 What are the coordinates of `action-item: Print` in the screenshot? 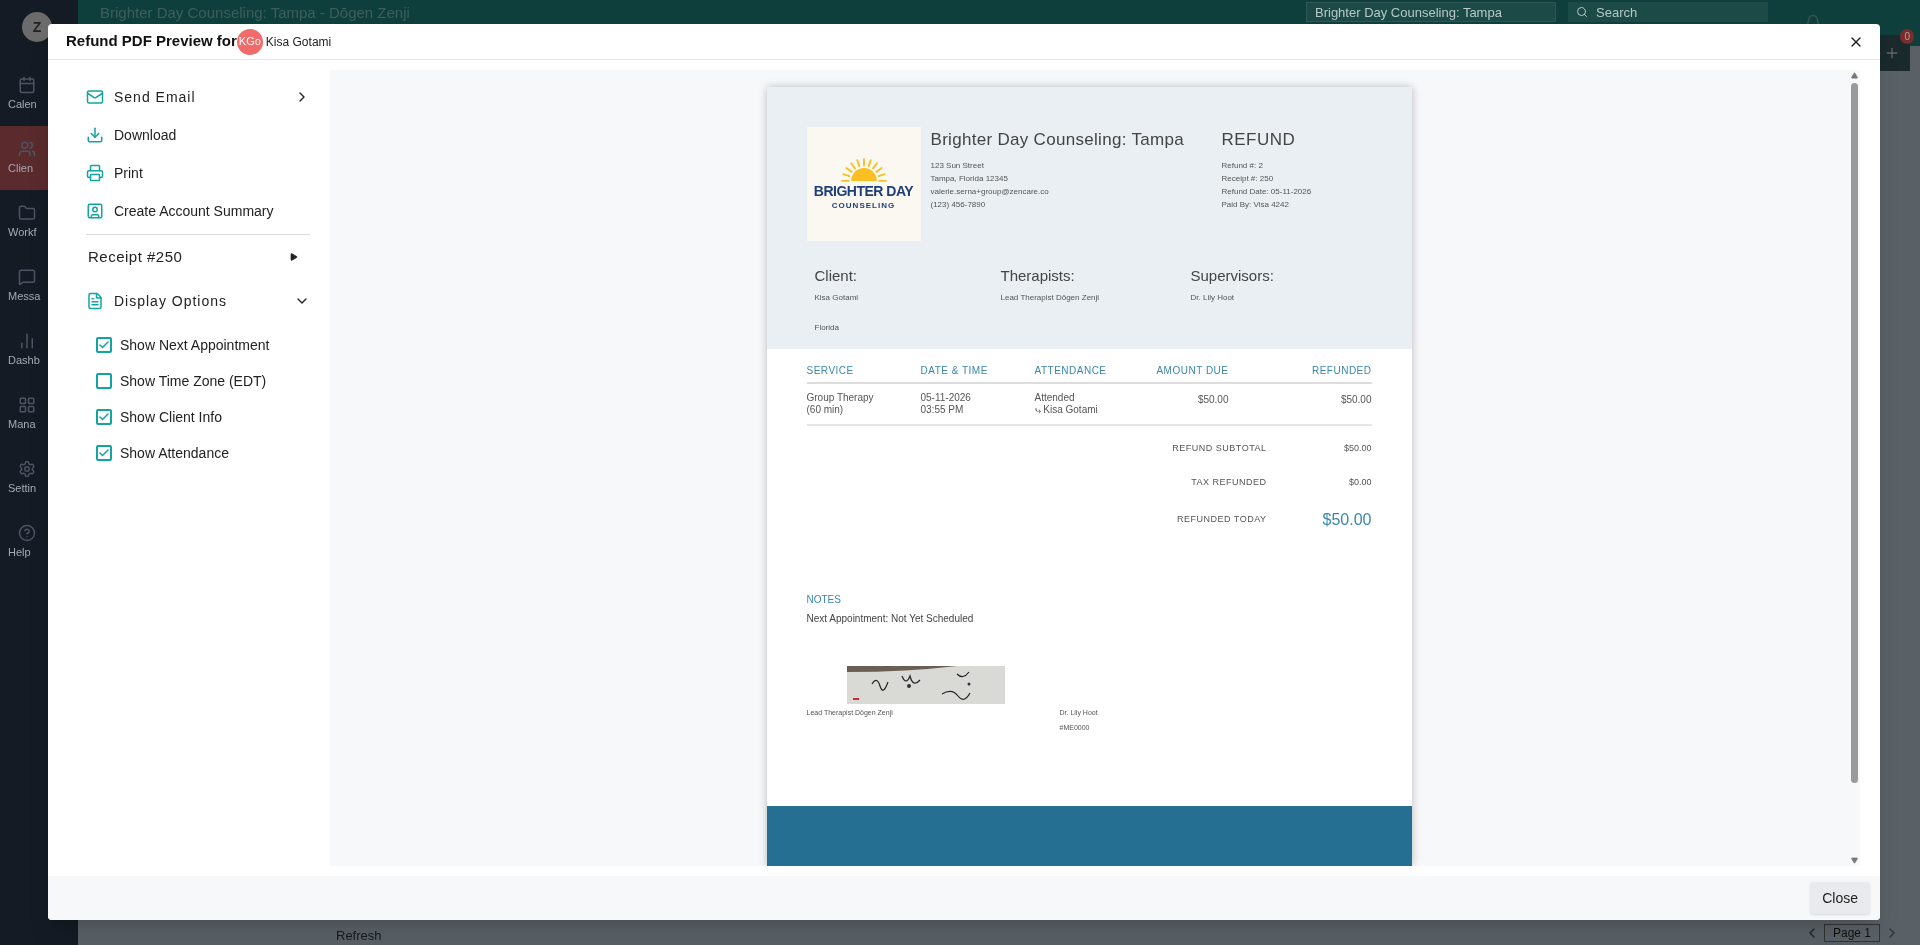 It's located at (128, 173).